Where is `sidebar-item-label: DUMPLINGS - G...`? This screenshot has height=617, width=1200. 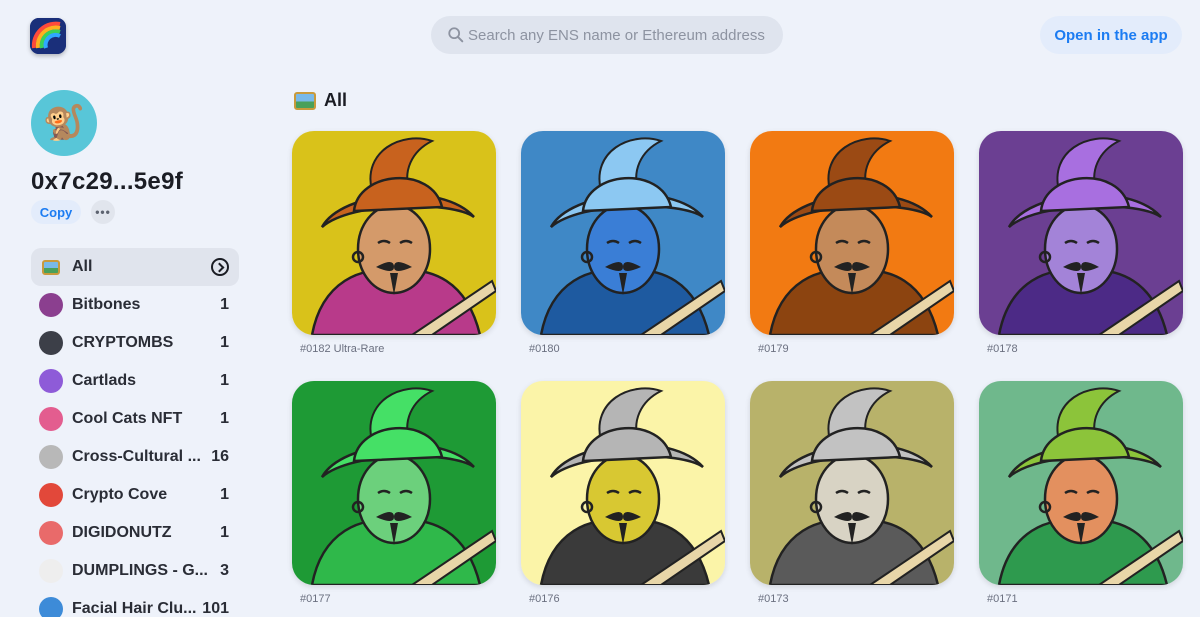
sidebar-item-label: DUMPLINGS - G... is located at coordinates (140, 570).